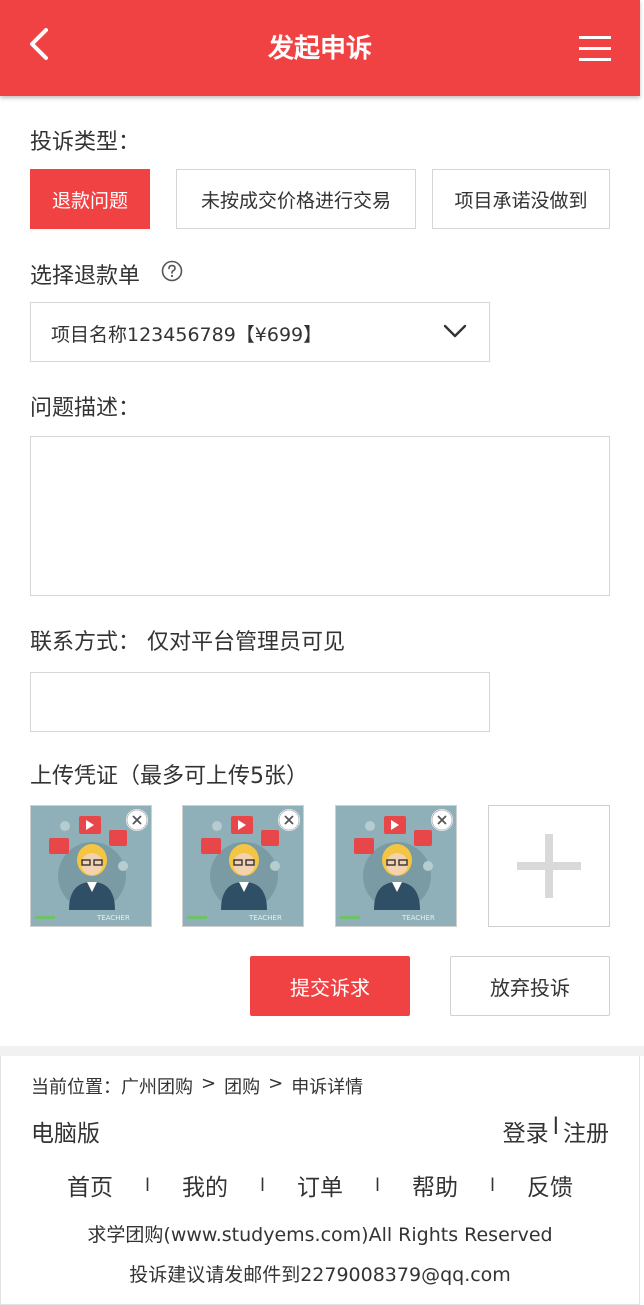 The image size is (644, 1305). I want to click on section-divider, so click(322, 1051).